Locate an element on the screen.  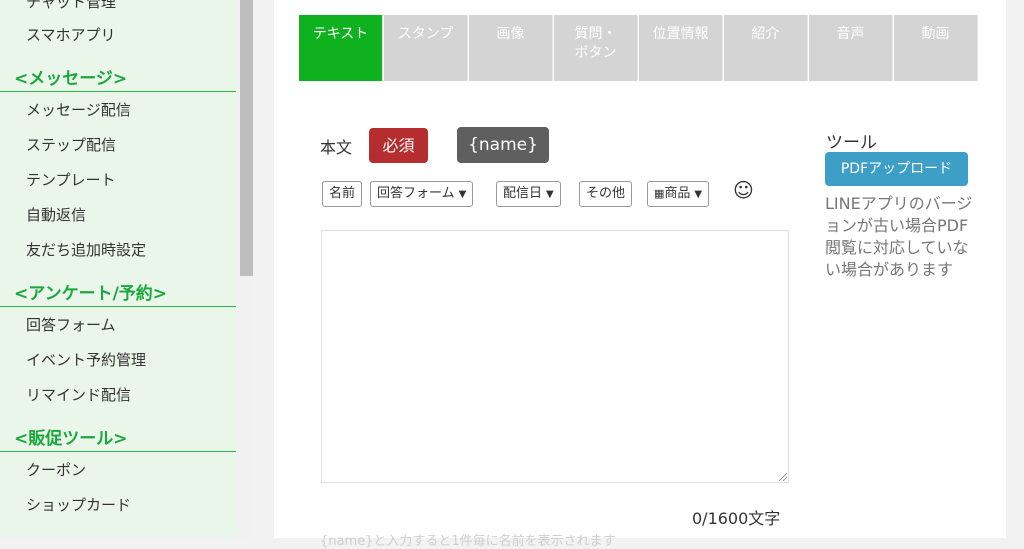
grid-icon: ▦ is located at coordinates (659, 193).